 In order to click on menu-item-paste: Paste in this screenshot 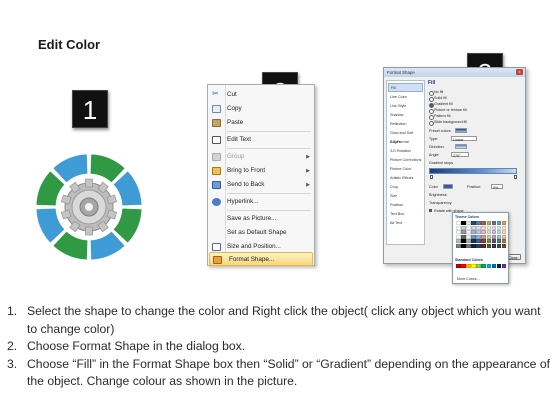, I will do `click(261, 123)`.